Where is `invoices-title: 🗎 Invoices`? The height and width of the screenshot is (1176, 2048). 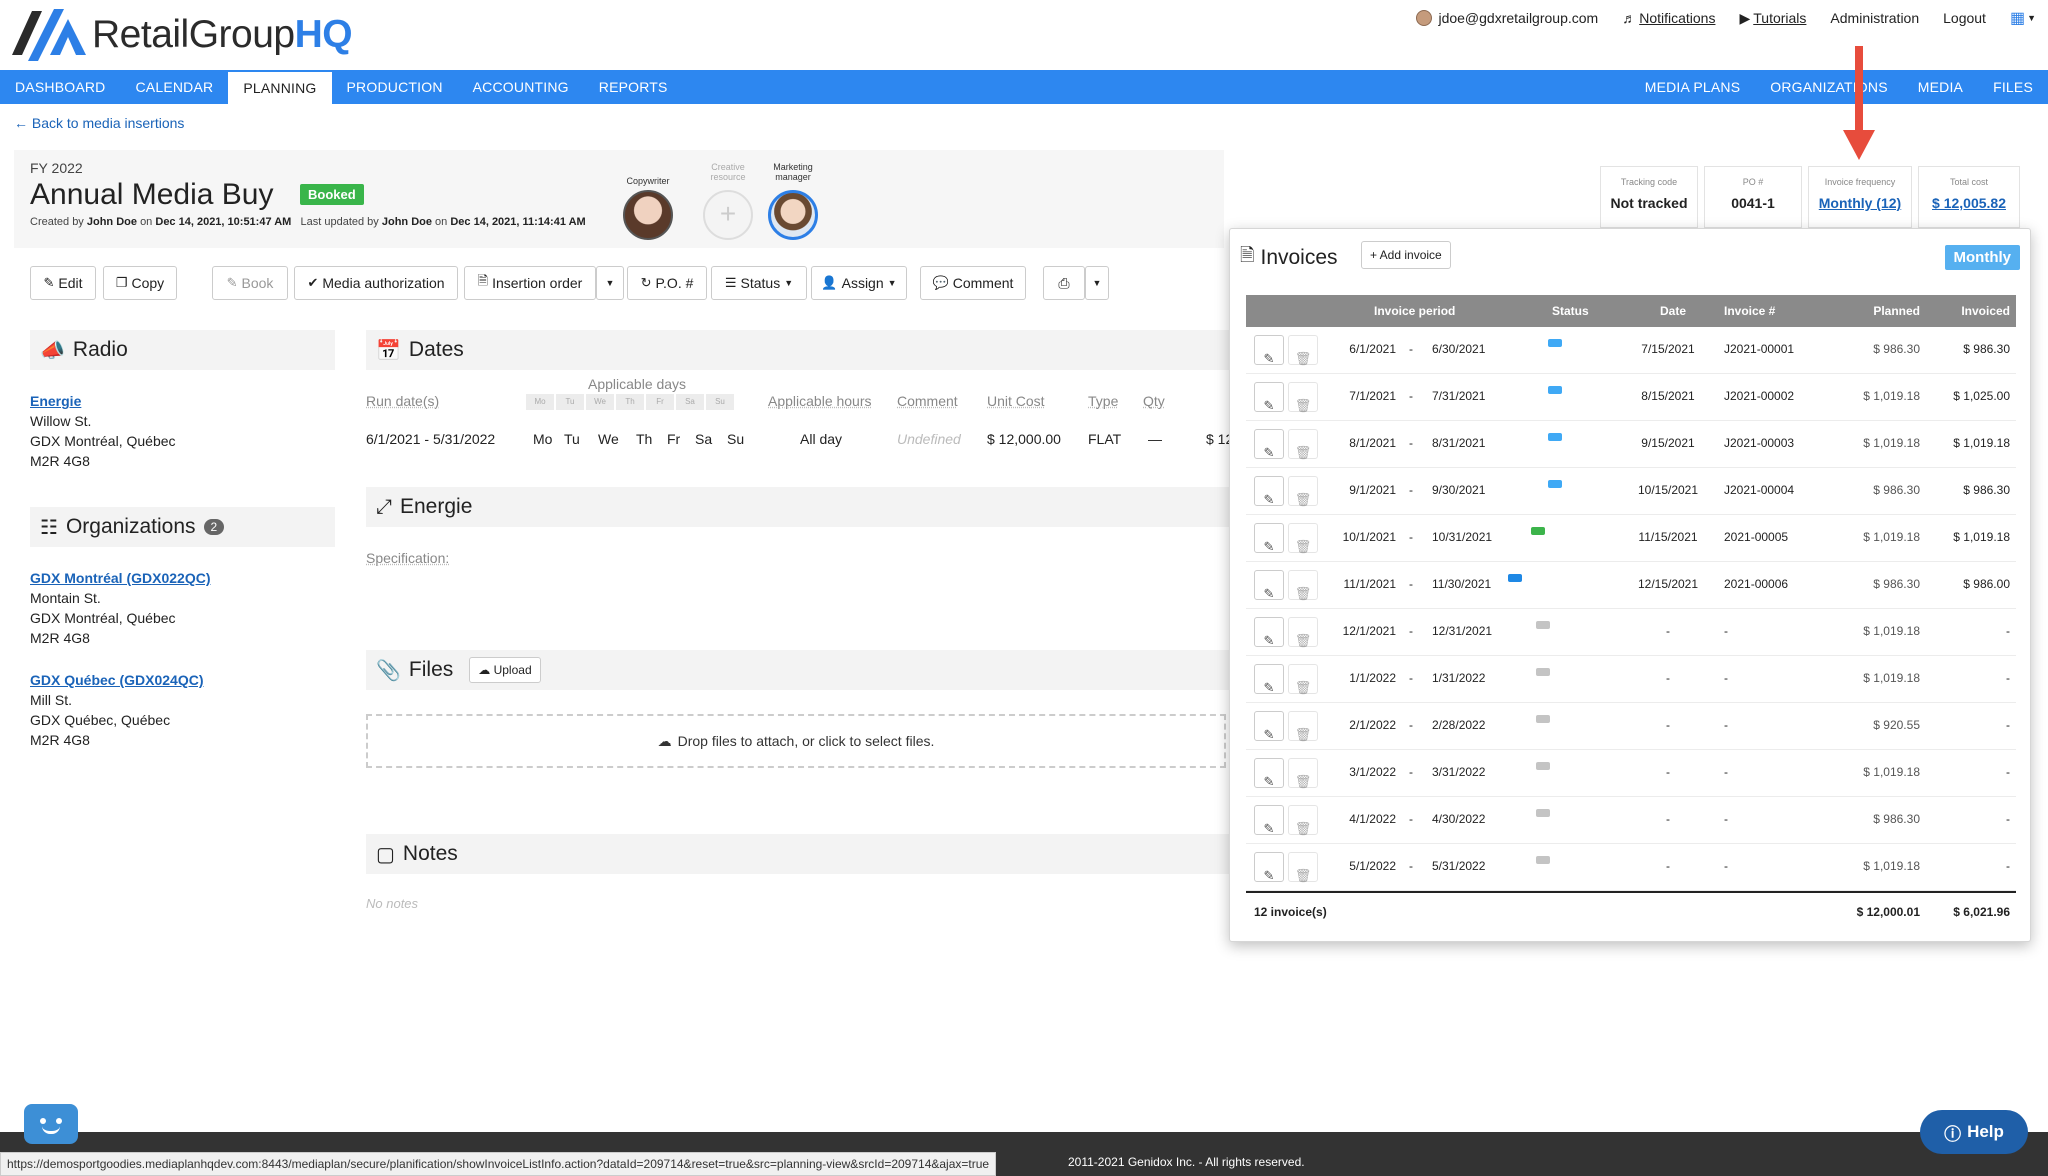
invoices-title: 🗎 Invoices is located at coordinates (1289, 258).